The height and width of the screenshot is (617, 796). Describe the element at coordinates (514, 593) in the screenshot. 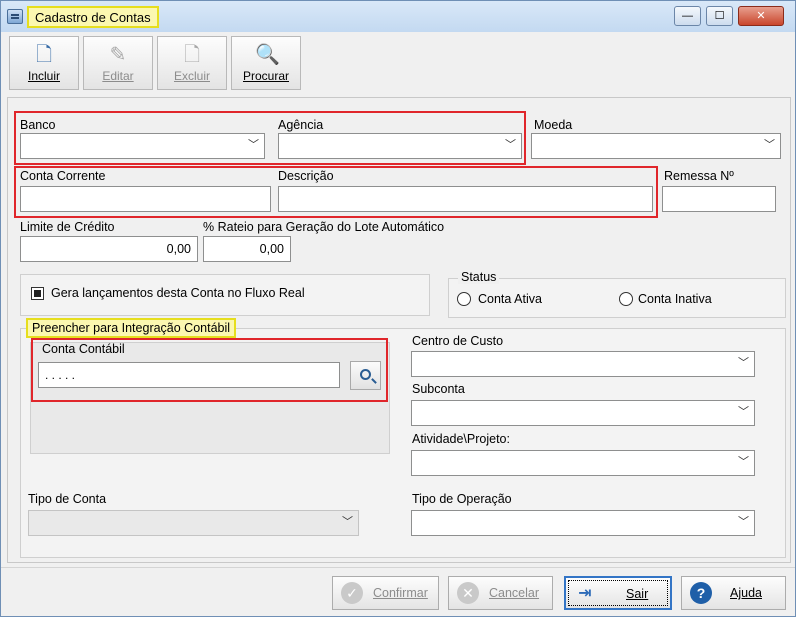

I see `cancelar-label: Cancelar` at that location.